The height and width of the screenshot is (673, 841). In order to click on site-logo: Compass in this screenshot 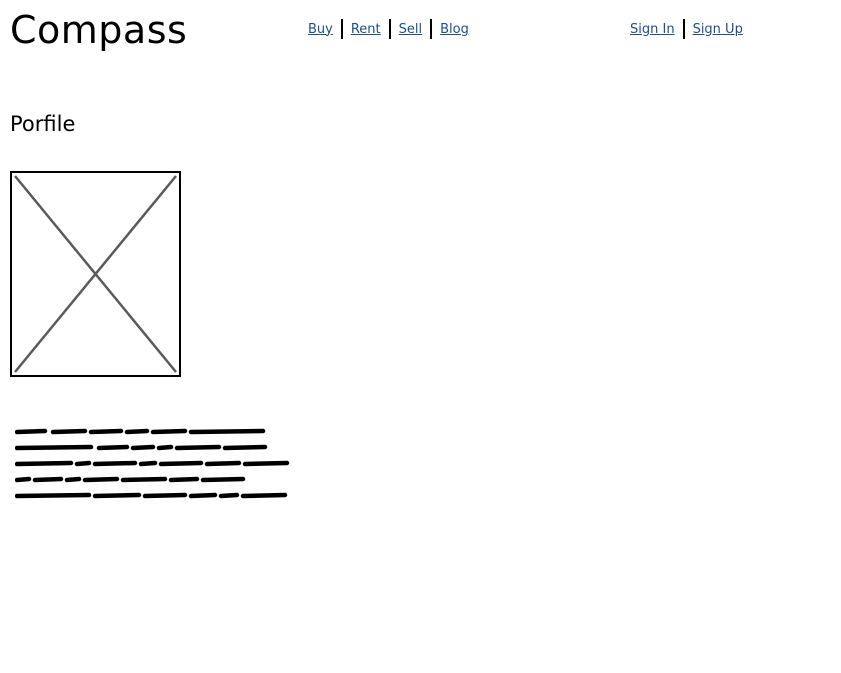, I will do `click(98, 30)`.